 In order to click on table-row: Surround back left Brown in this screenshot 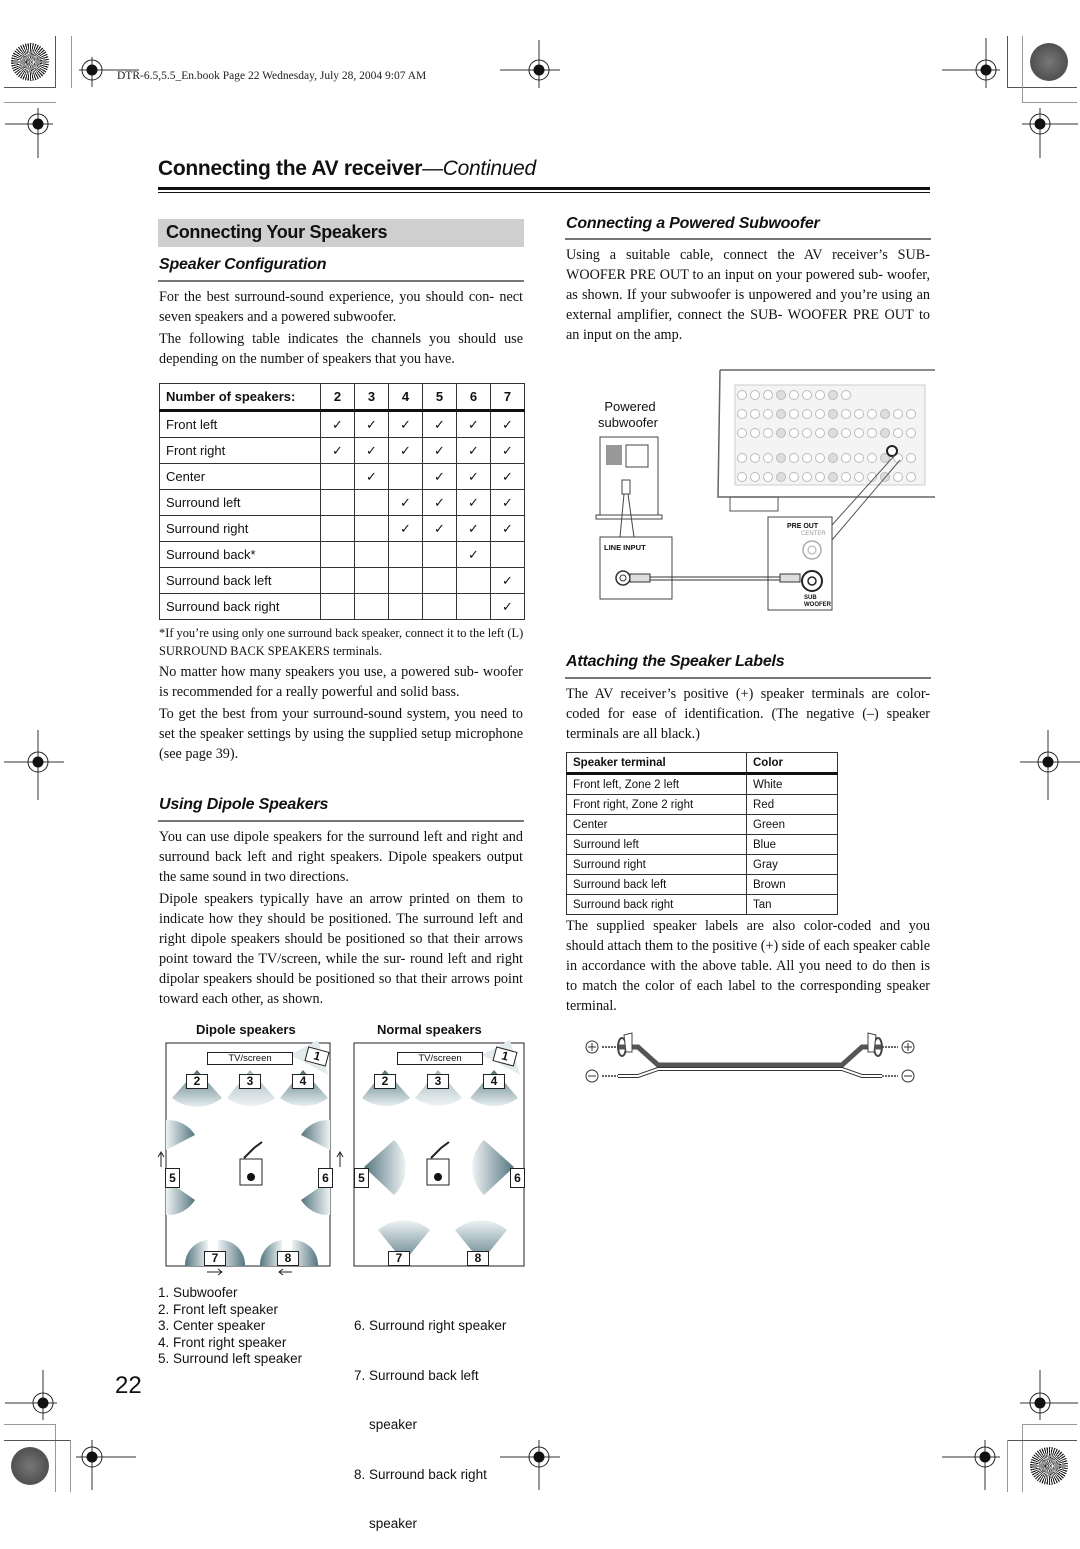, I will do `click(702, 884)`.